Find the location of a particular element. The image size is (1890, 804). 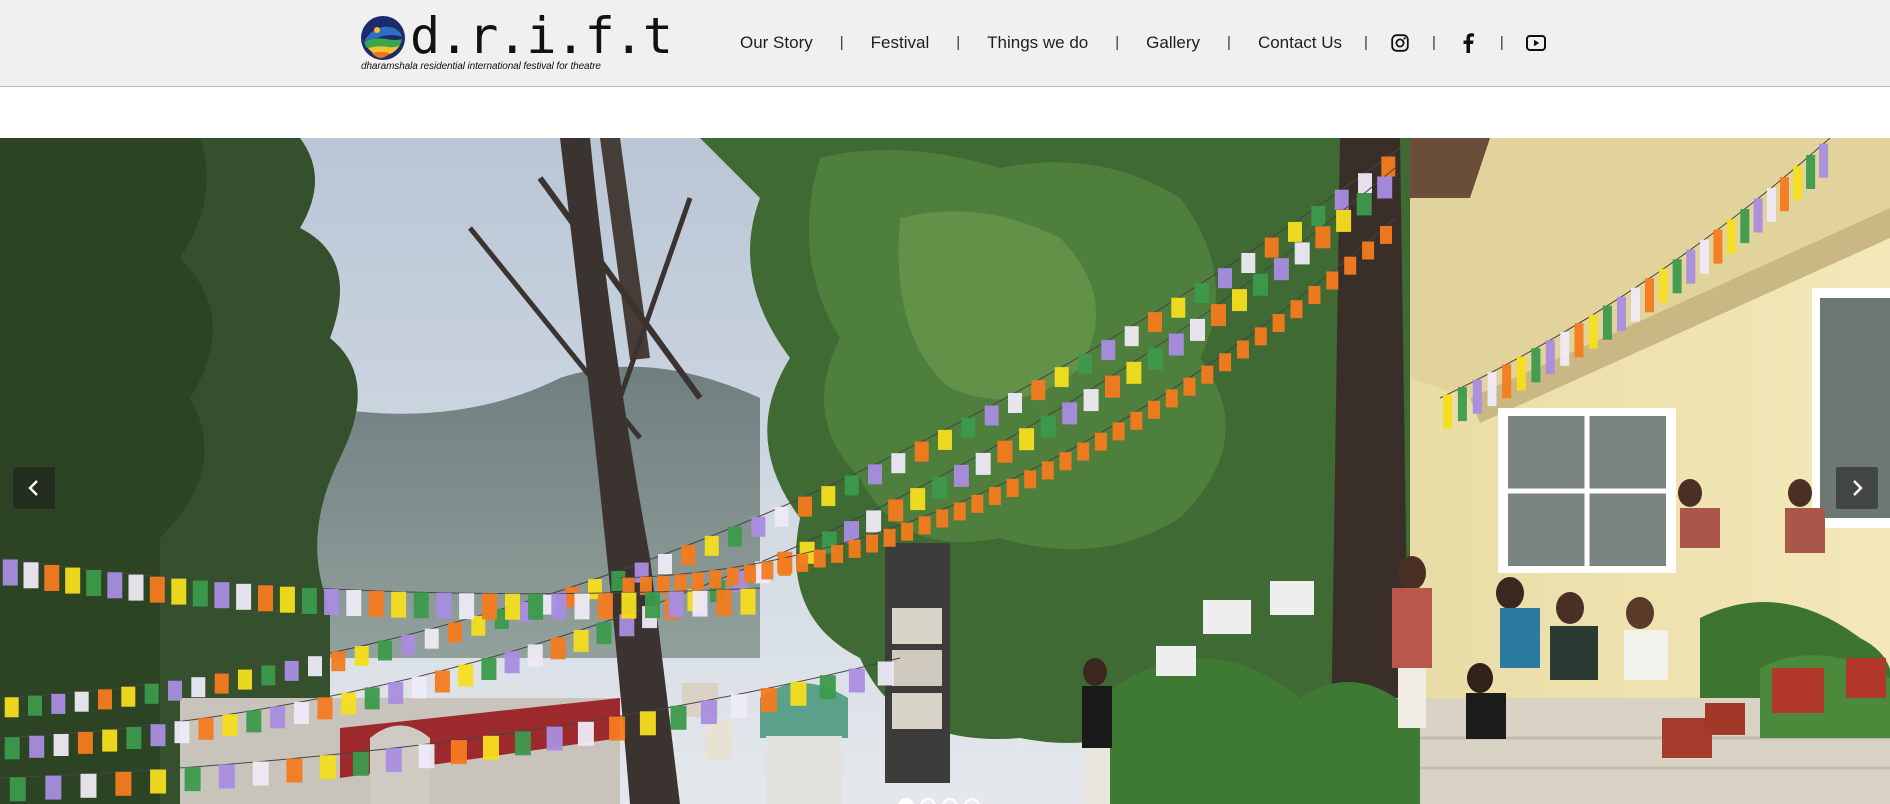

nav-our-story: Our Story is located at coordinates (776, 43).